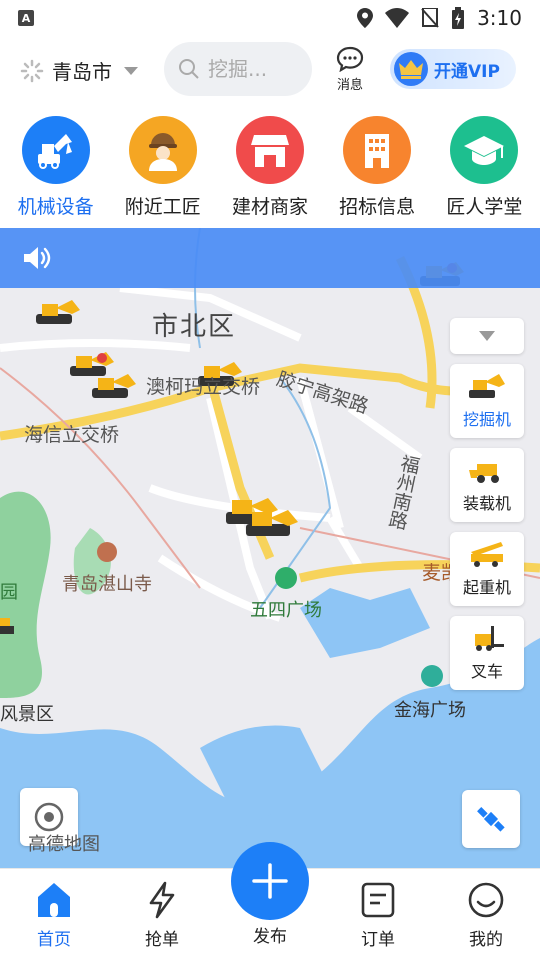 This screenshot has width=540, height=960. What do you see at coordinates (162, 150) in the screenshot?
I see `worker-icon` at bounding box center [162, 150].